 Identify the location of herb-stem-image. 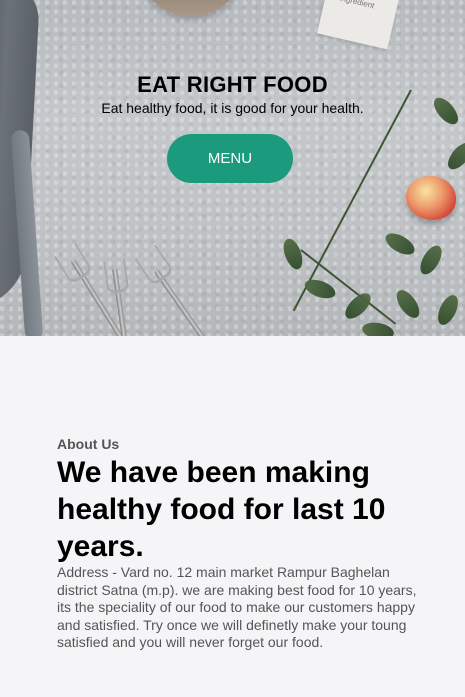
(352, 200).